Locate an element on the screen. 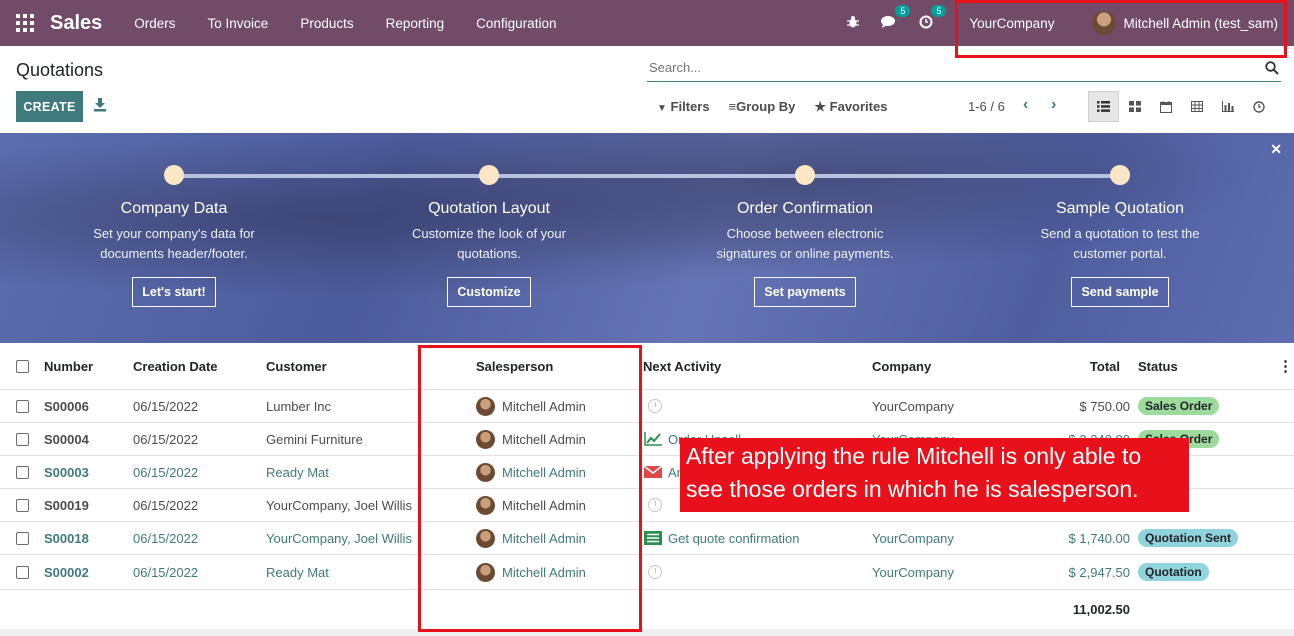  next-activity: Ar is located at coordinates (662, 472).